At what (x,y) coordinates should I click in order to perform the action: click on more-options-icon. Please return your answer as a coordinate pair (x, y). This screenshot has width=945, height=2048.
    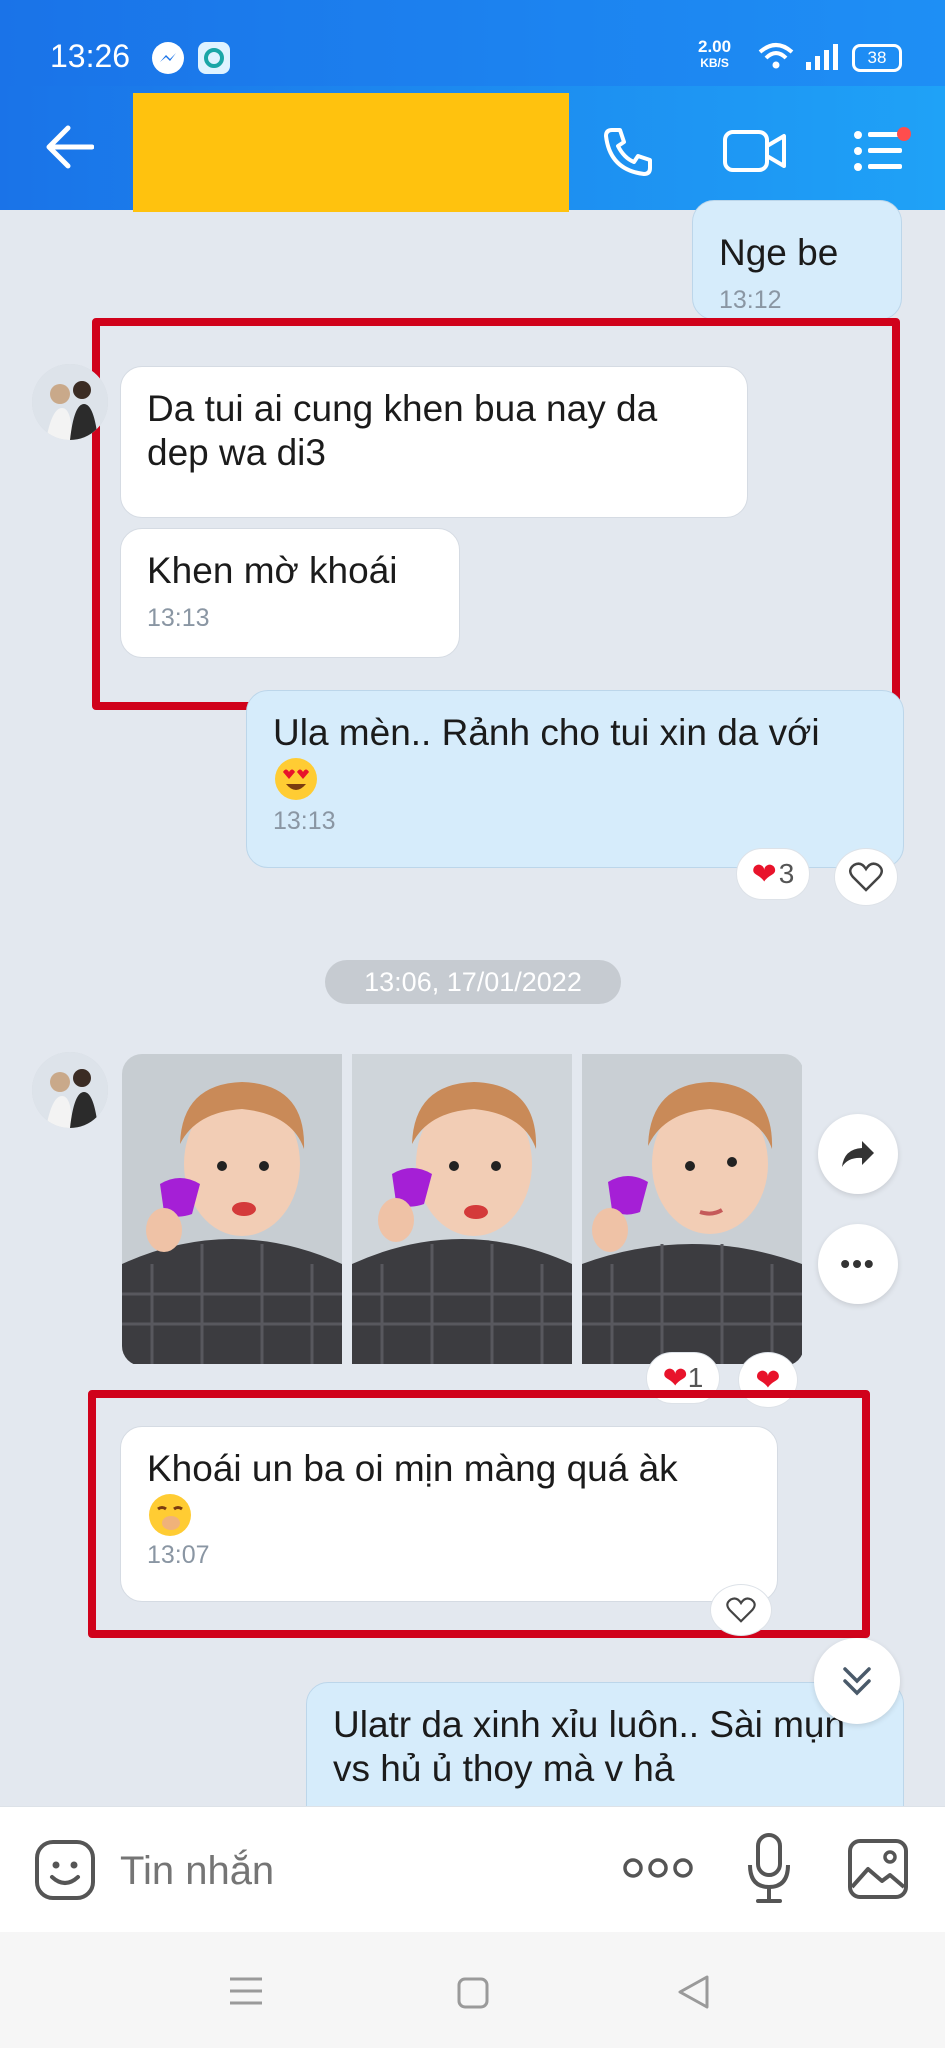
    Looking at the image, I should click on (658, 1870).